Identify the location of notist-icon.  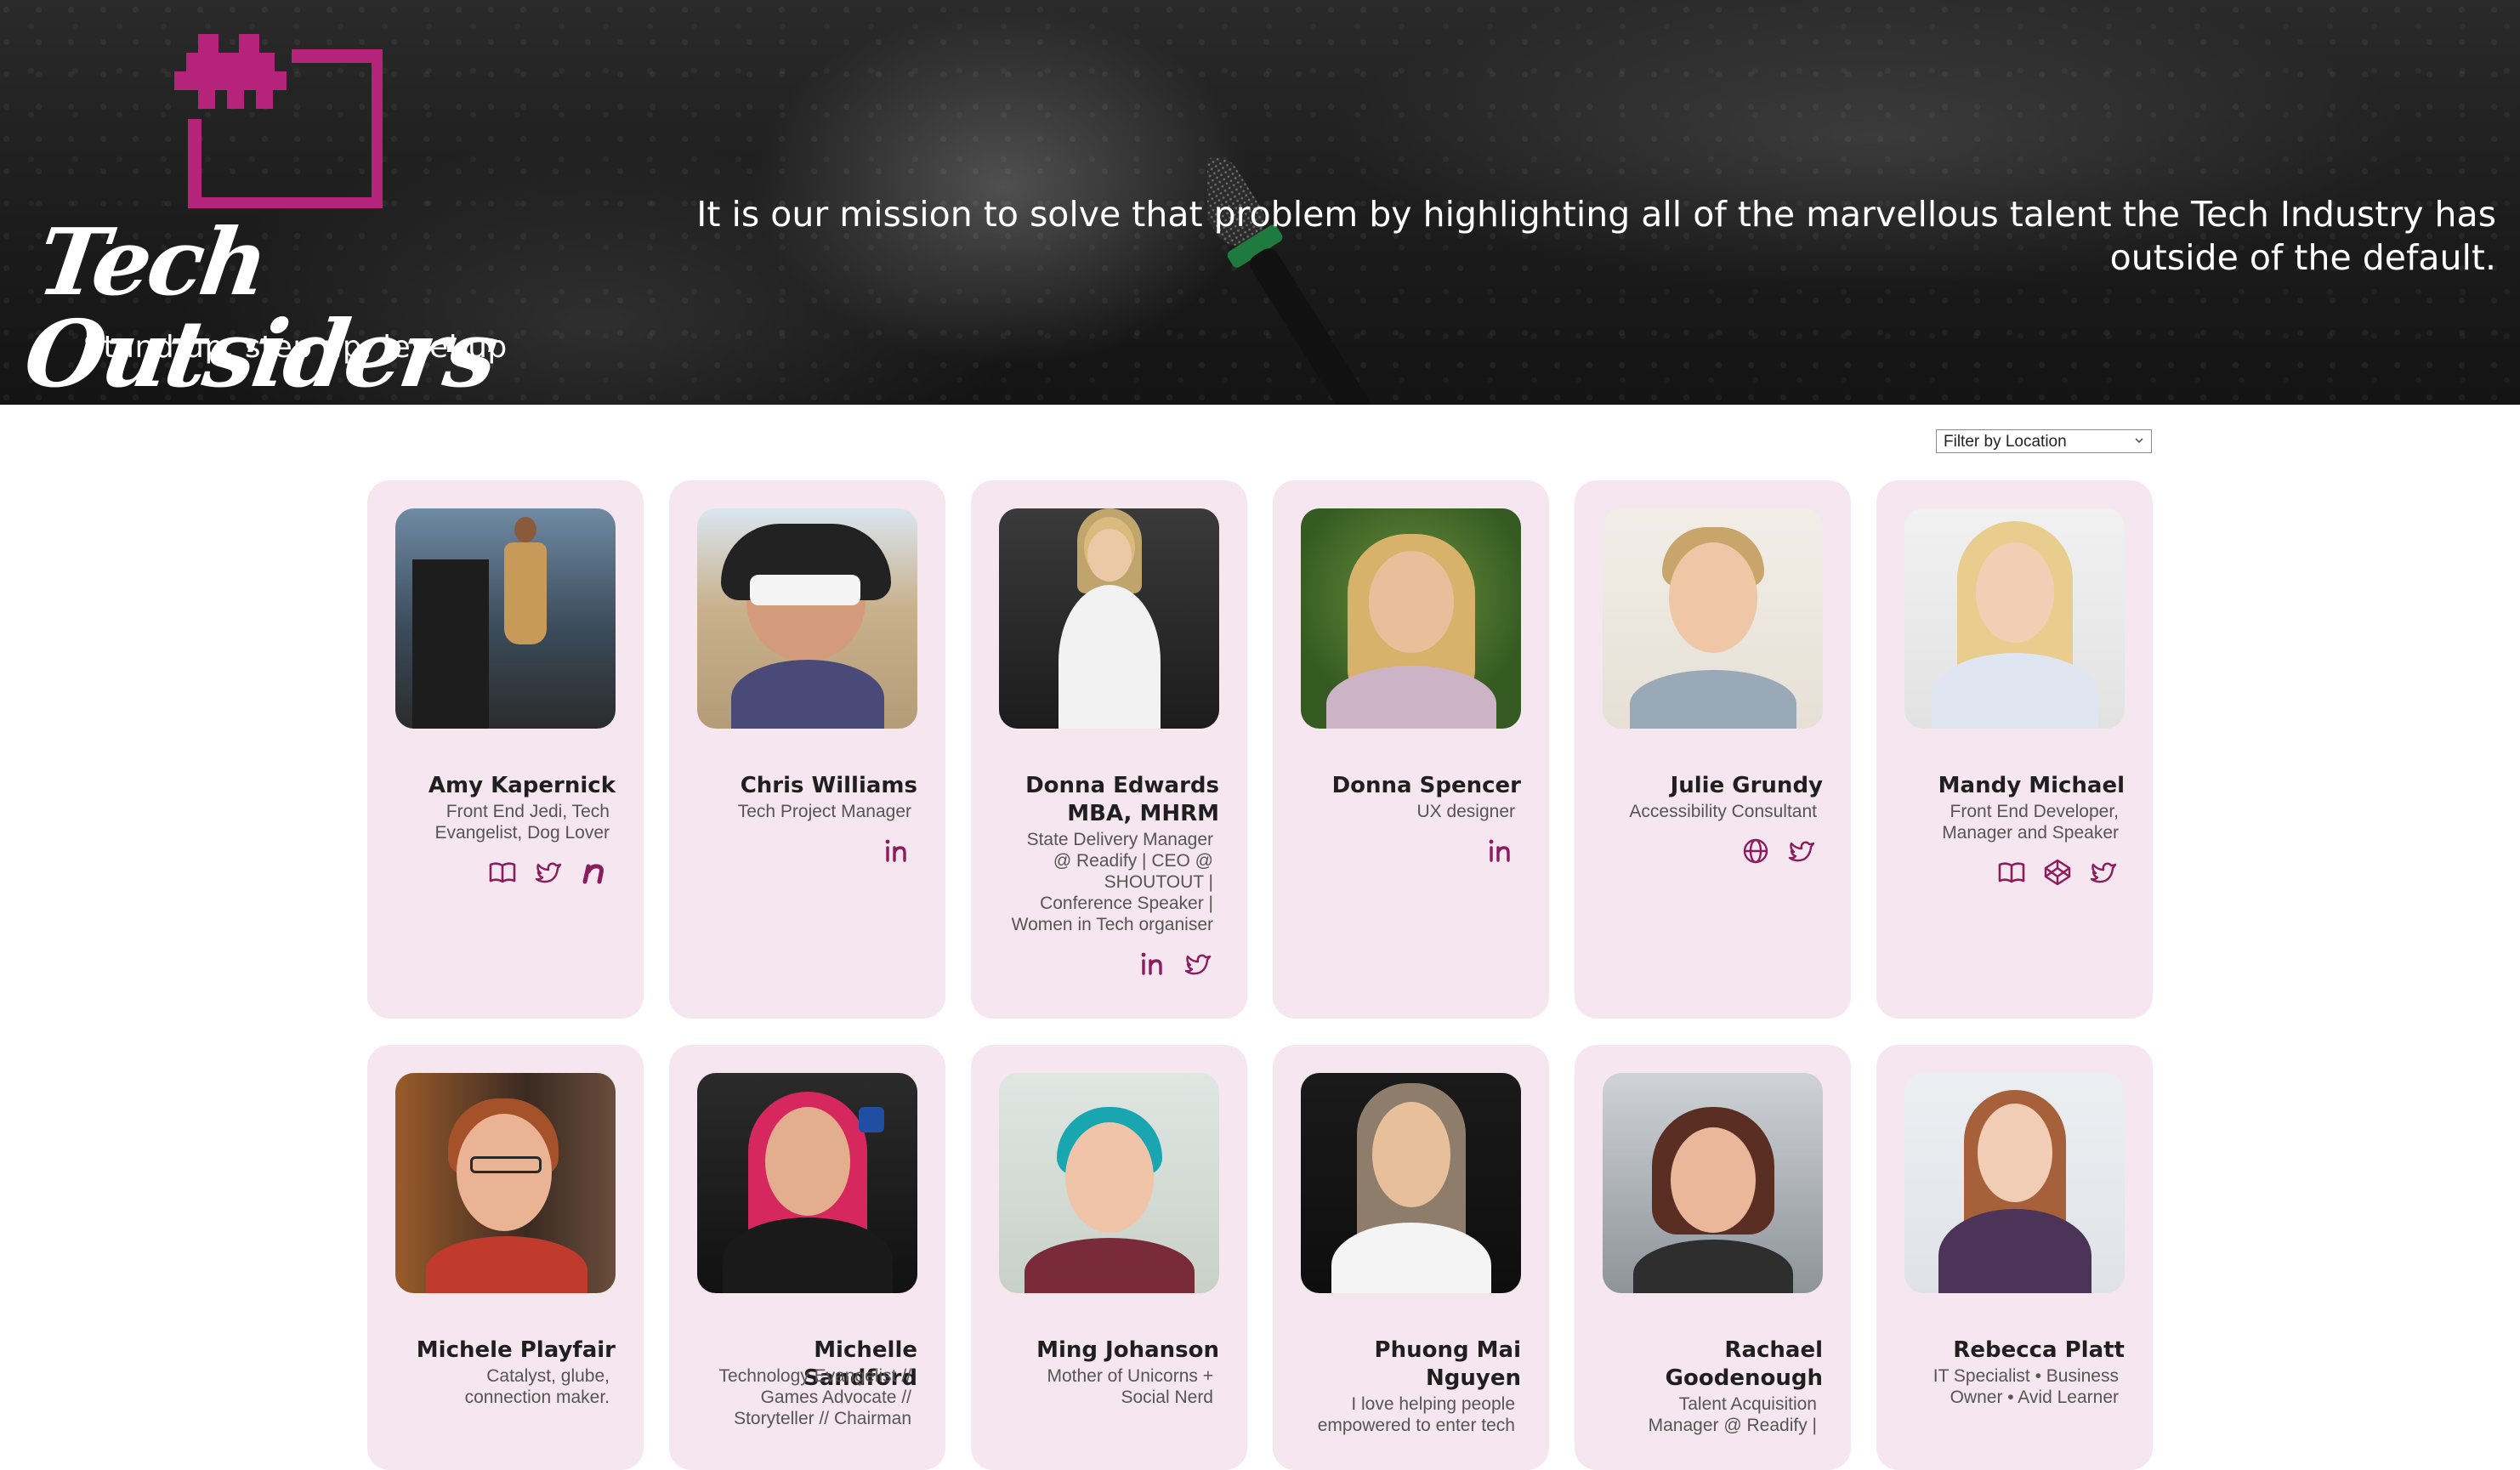
(595, 873).